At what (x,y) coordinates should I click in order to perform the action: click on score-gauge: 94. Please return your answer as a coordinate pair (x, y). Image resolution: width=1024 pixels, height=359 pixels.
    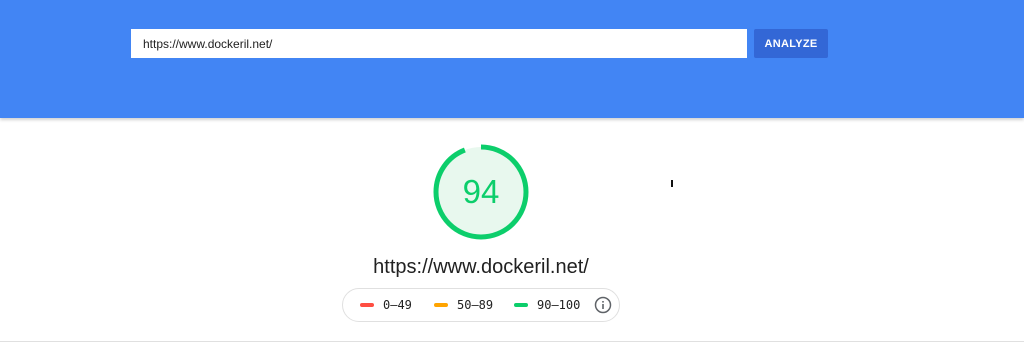
    Looking at the image, I should click on (481, 192).